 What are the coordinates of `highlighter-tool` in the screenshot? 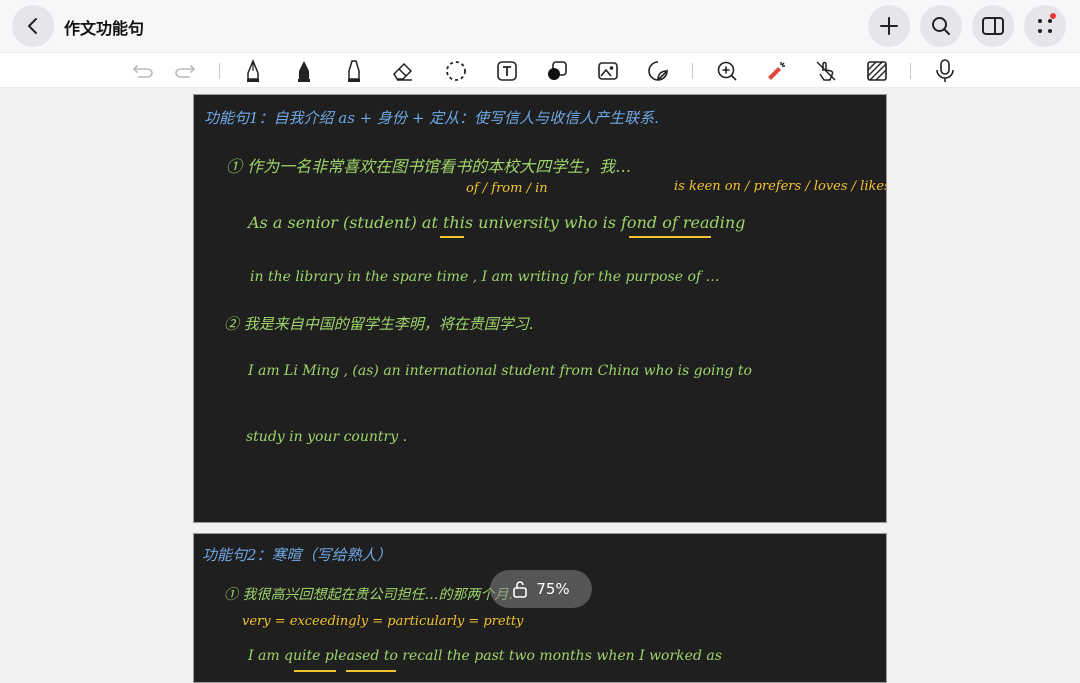 It's located at (354, 71).